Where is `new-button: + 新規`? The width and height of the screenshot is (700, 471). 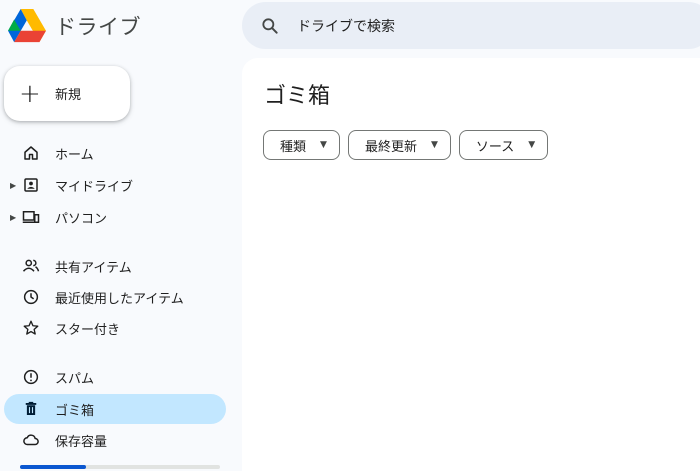 new-button: + 新規 is located at coordinates (67, 93).